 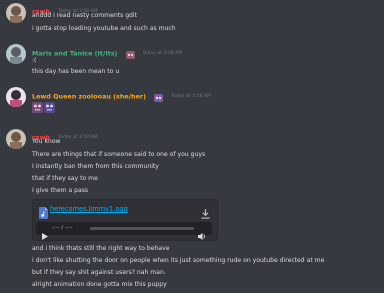 I want to click on message-line: anddd i read nasty comments gdit, so click(x=85, y=15).